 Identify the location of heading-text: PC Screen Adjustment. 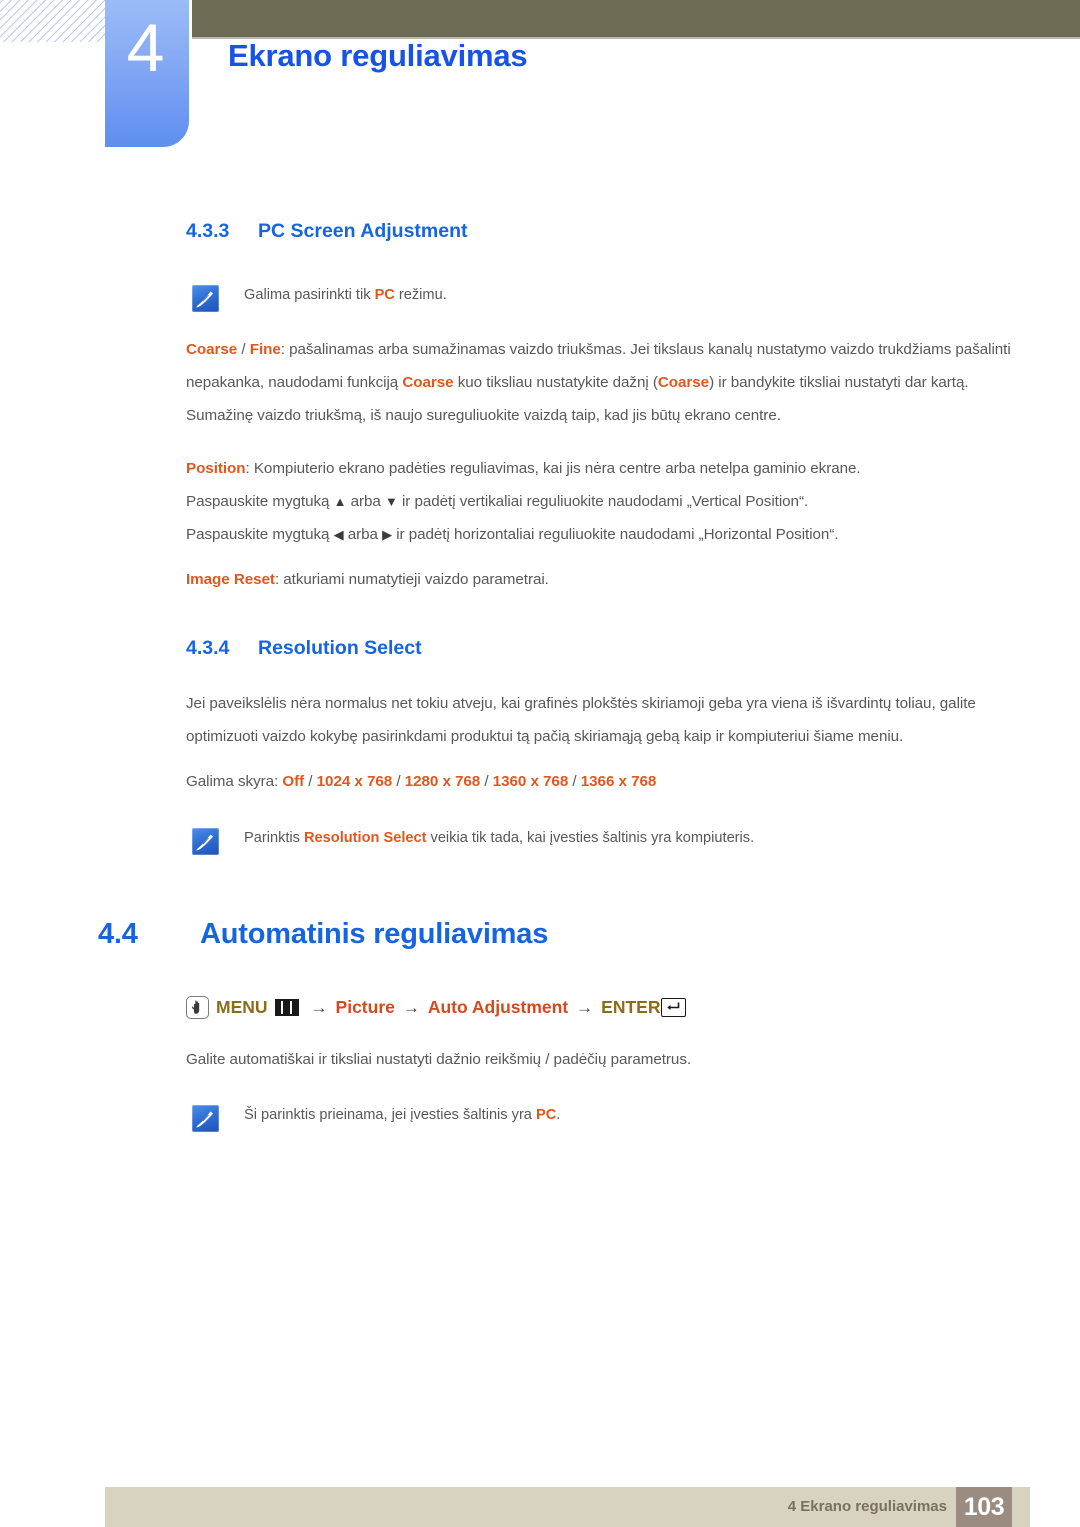
(363, 231).